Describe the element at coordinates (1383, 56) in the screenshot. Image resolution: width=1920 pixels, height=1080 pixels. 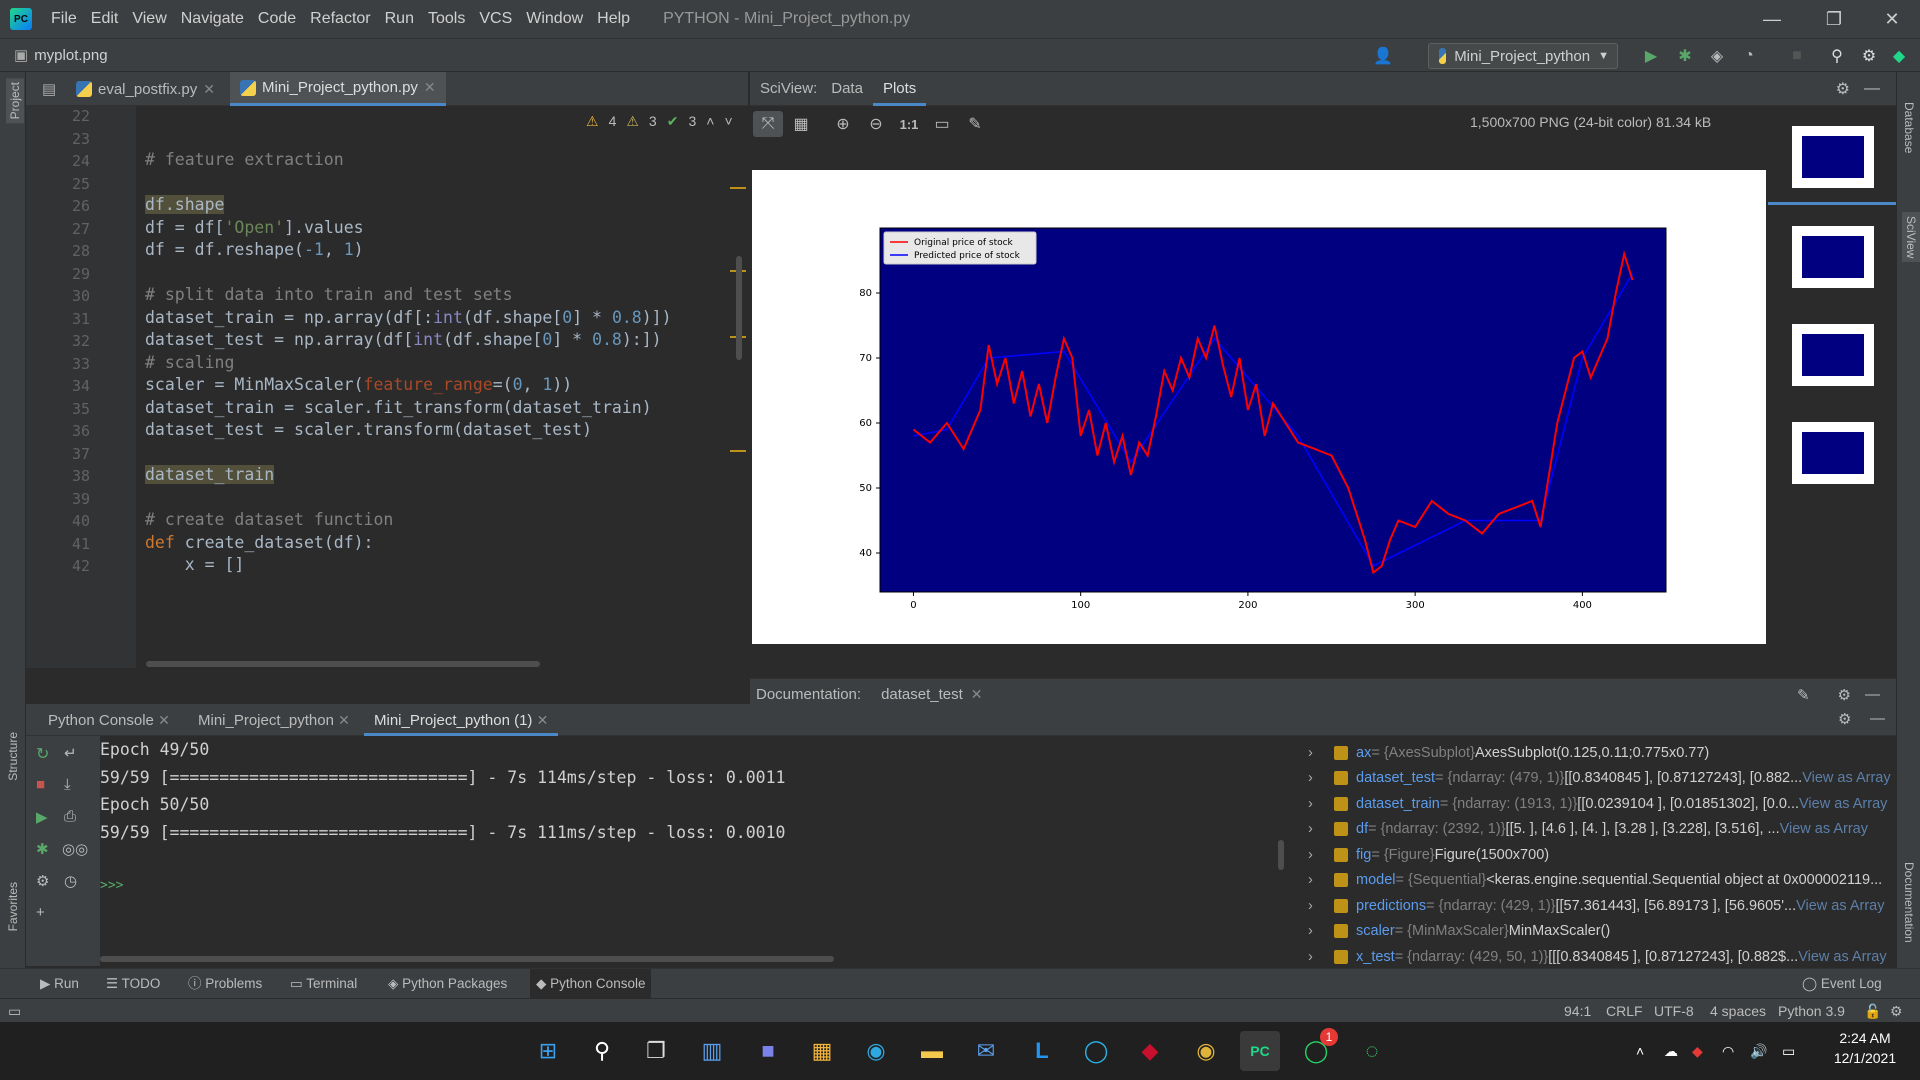
I see `user-icon: 👤` at that location.